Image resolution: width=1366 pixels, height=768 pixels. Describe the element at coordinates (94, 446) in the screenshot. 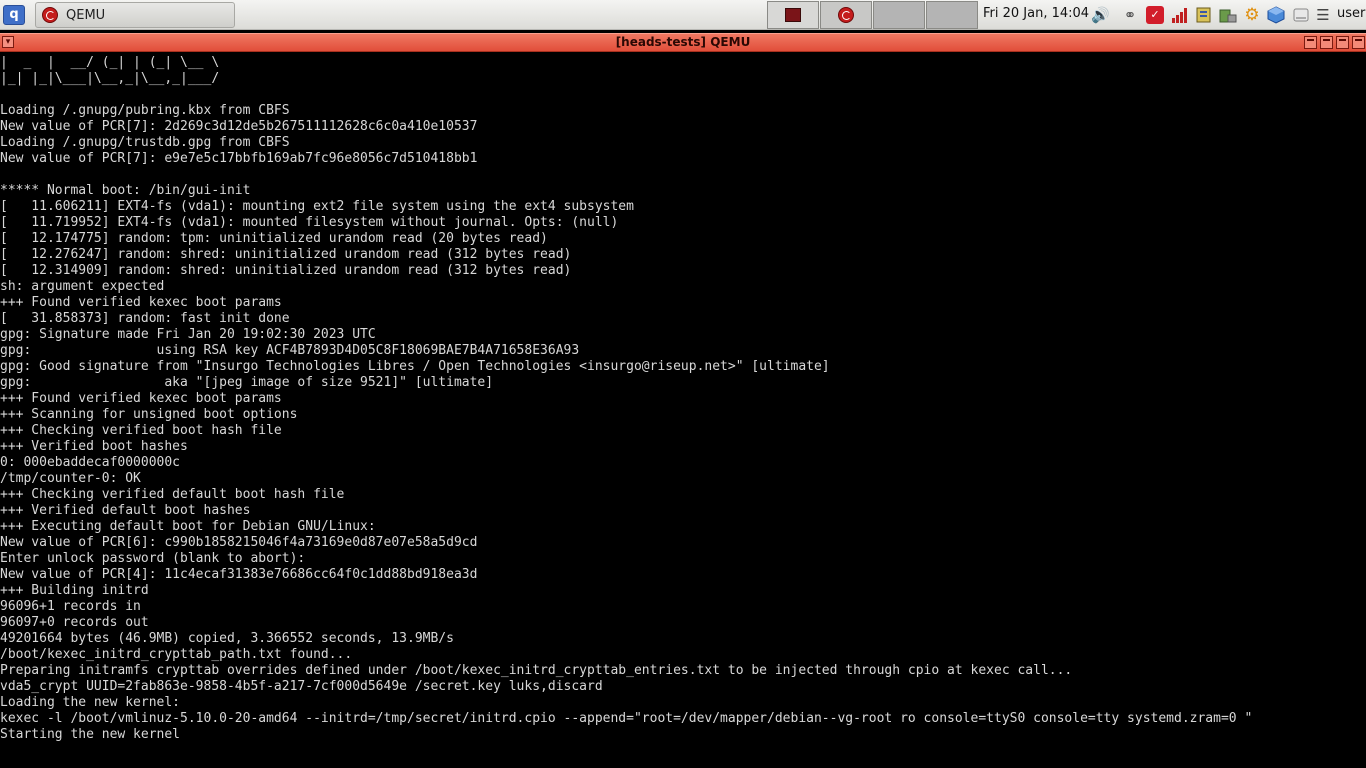

I see `console-line: +++ Verified boot hashes` at that location.